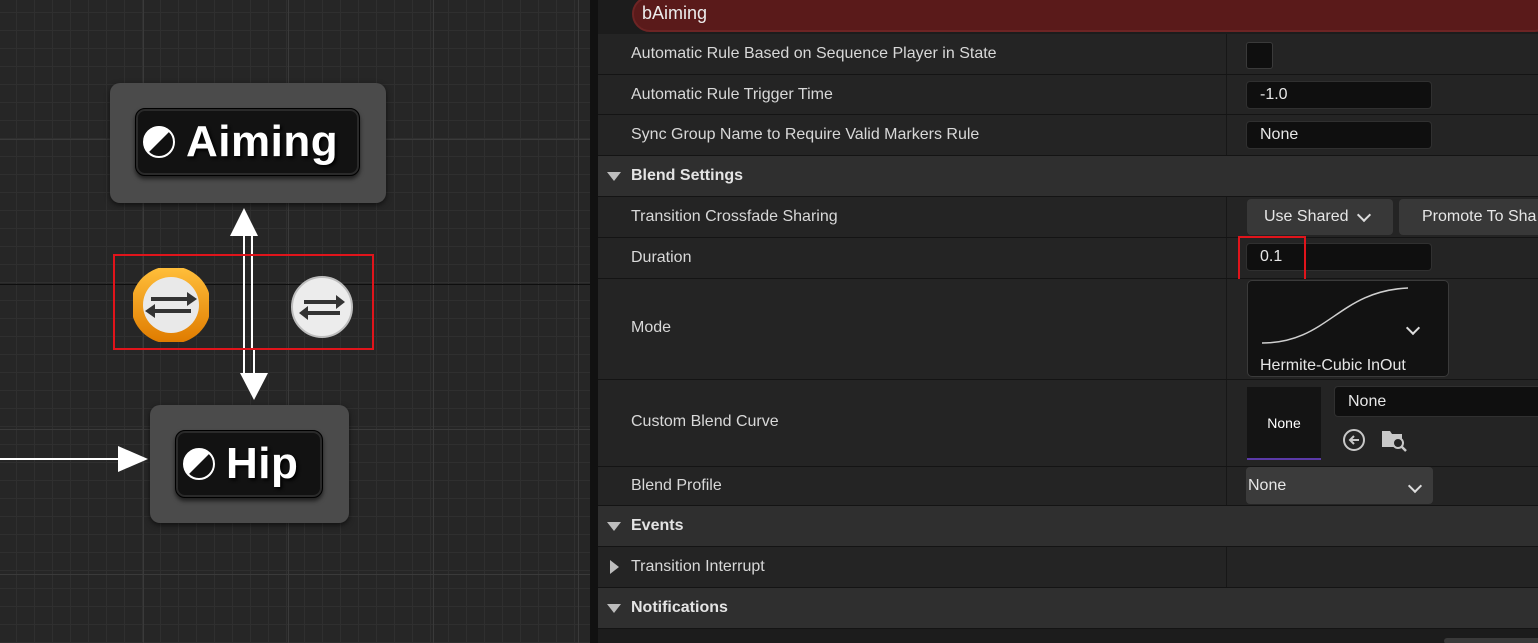  Describe the element at coordinates (133, 459) in the screenshot. I see `entry-arrow-head` at that location.